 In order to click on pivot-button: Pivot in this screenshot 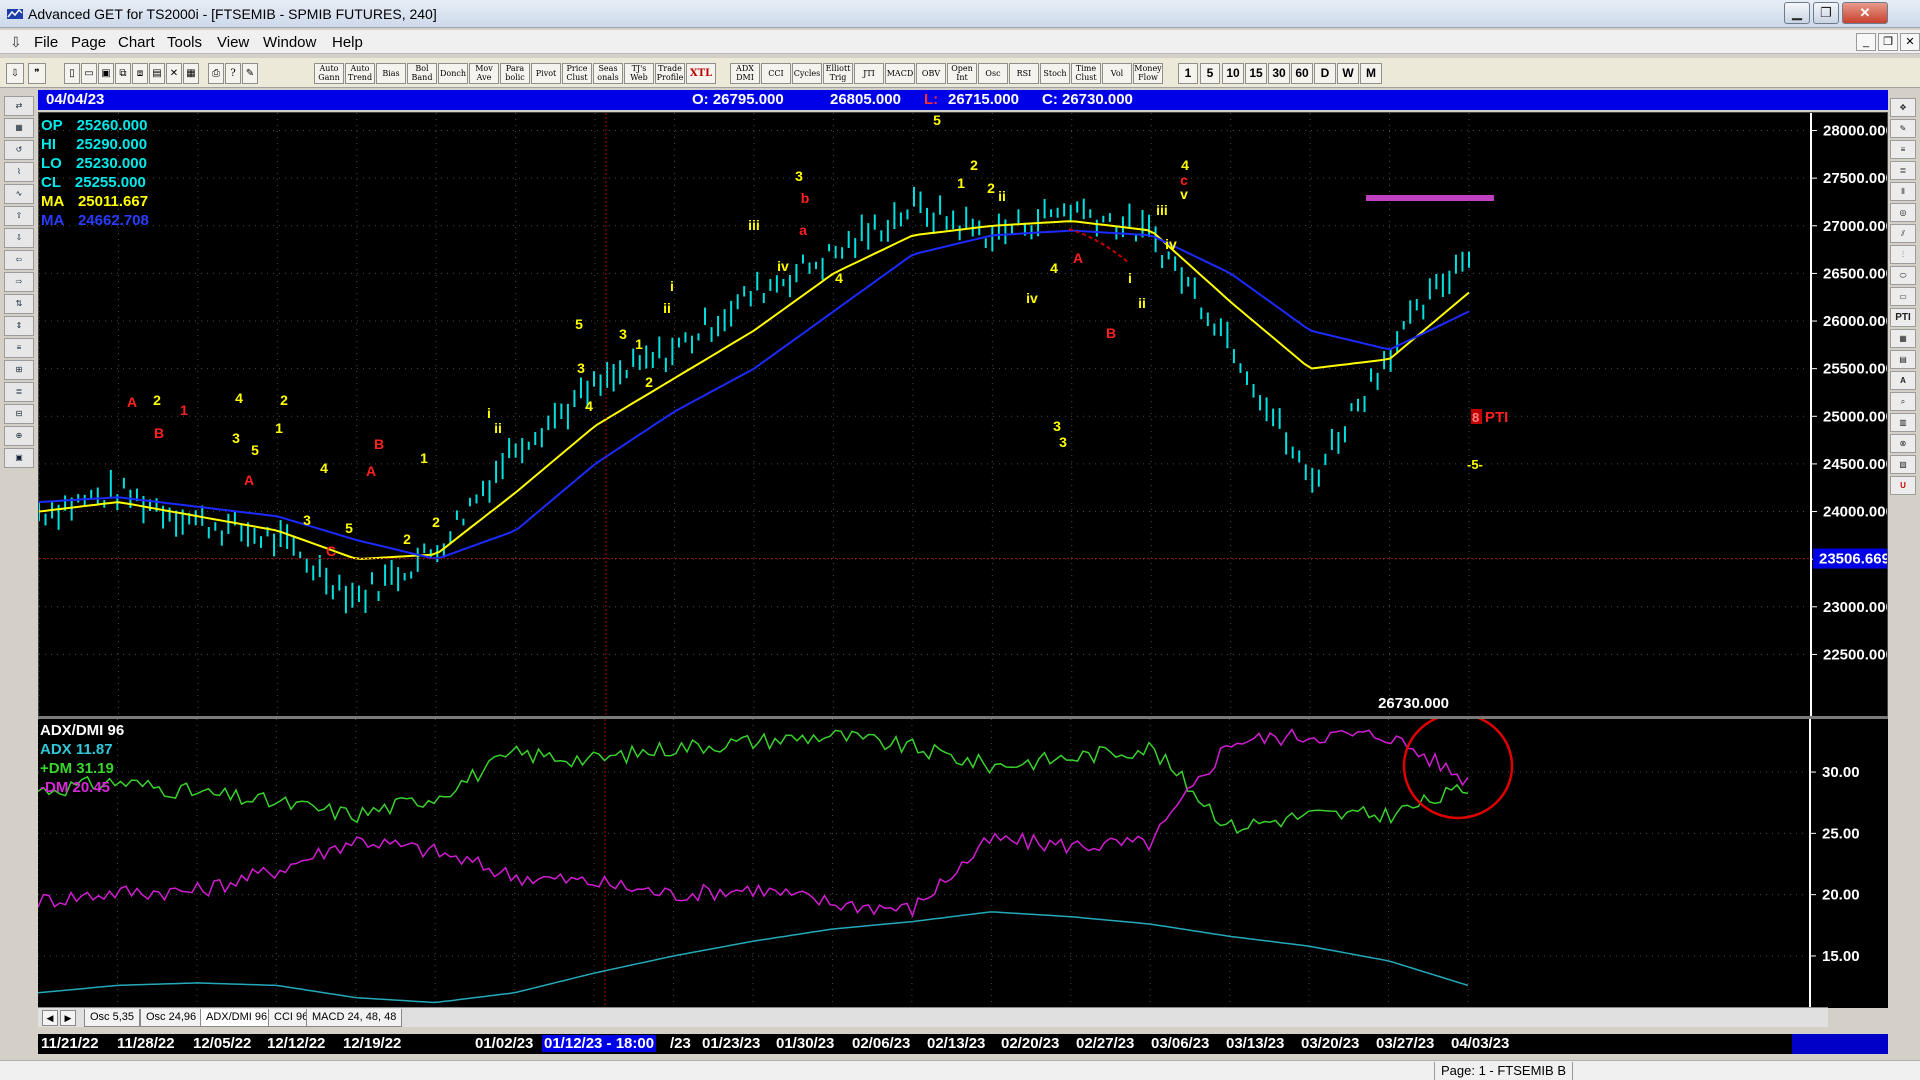, I will do `click(546, 73)`.